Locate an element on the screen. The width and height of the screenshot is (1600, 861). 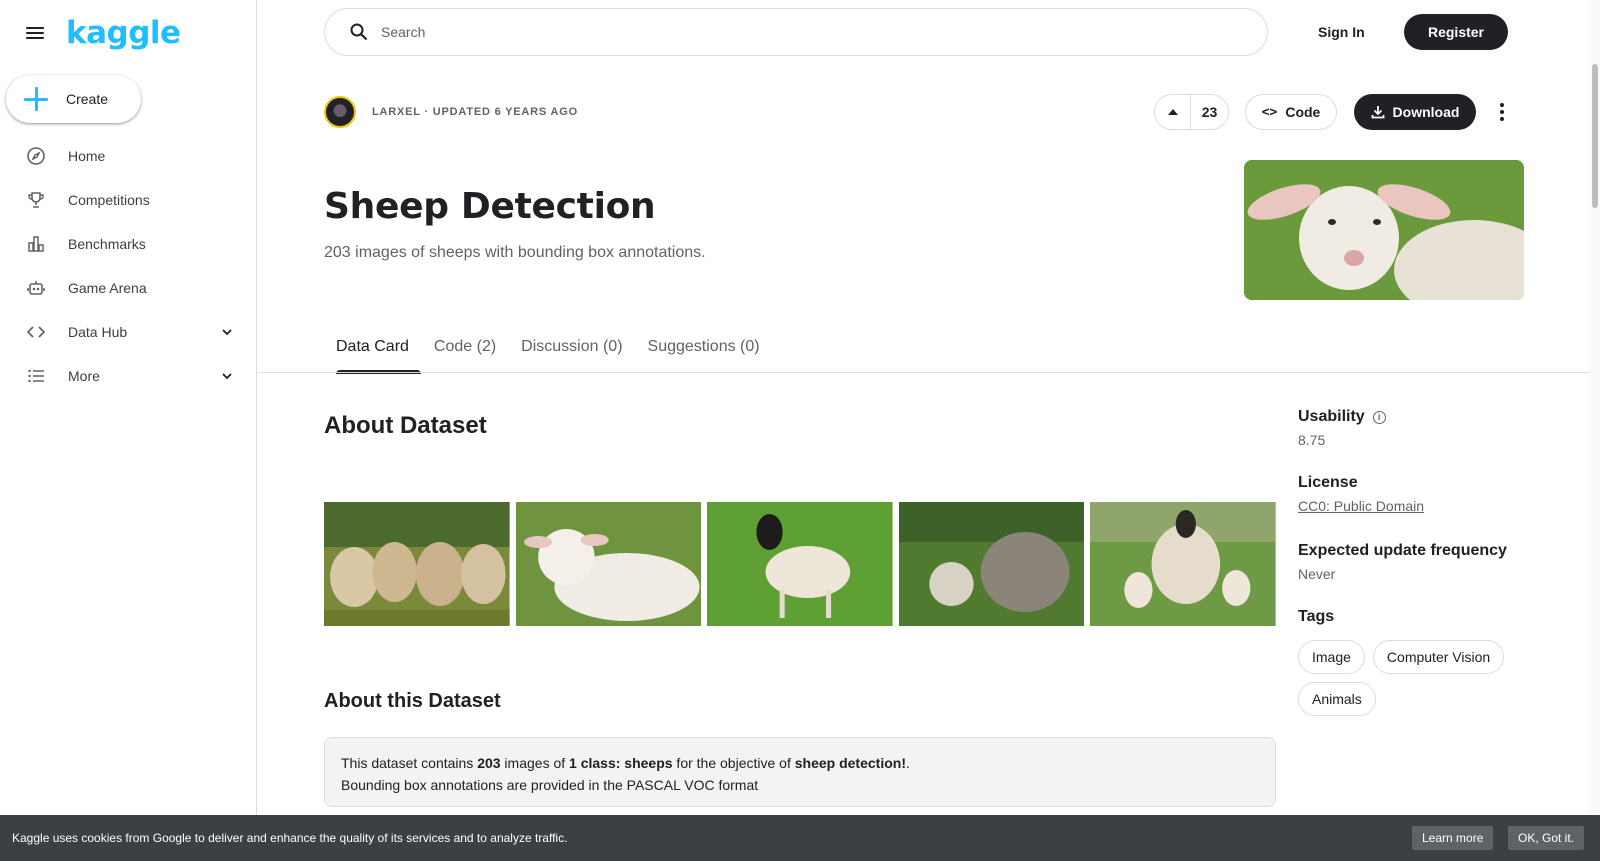
code-brackets-icon is located at coordinates (36, 332).